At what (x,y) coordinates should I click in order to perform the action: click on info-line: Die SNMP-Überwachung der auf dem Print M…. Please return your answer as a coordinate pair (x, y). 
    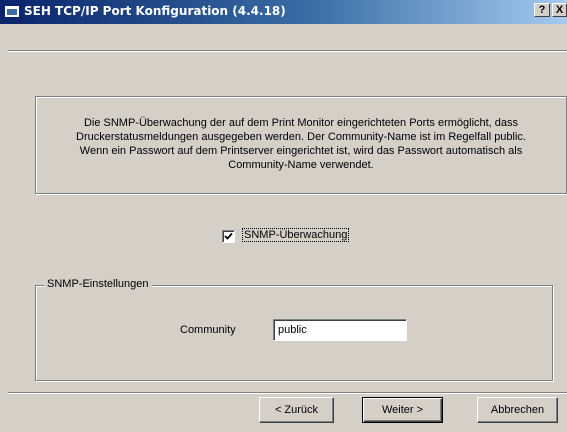
    Looking at the image, I should click on (301, 123).